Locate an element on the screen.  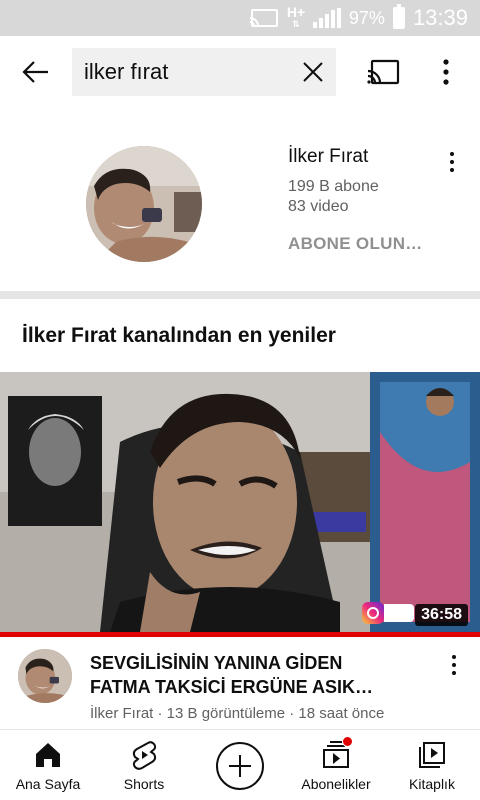
home-icon is located at coordinates (48, 755).